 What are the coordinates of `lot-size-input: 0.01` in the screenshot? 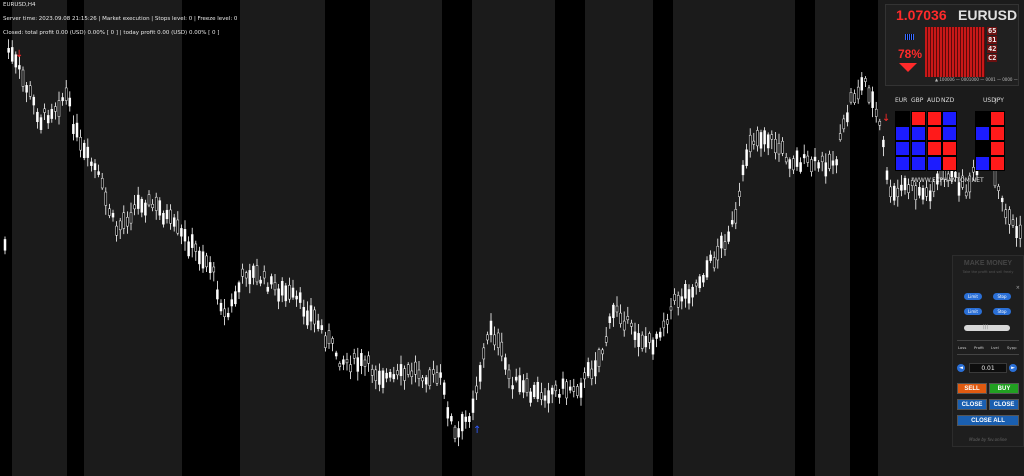 It's located at (988, 368).